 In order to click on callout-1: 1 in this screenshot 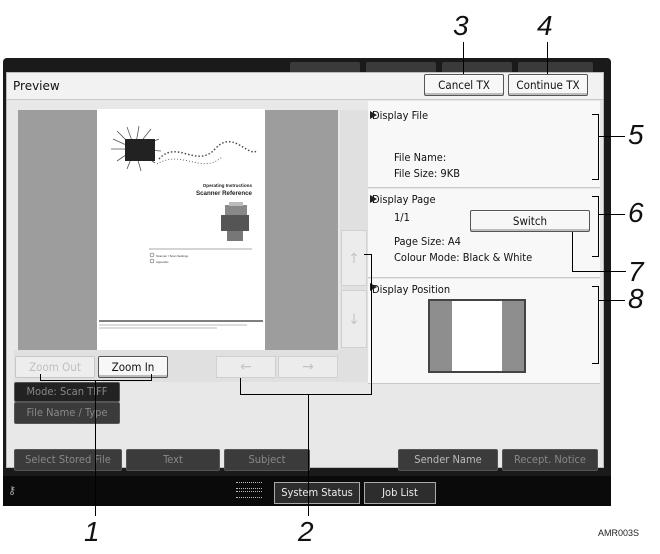, I will do `click(92, 531)`.